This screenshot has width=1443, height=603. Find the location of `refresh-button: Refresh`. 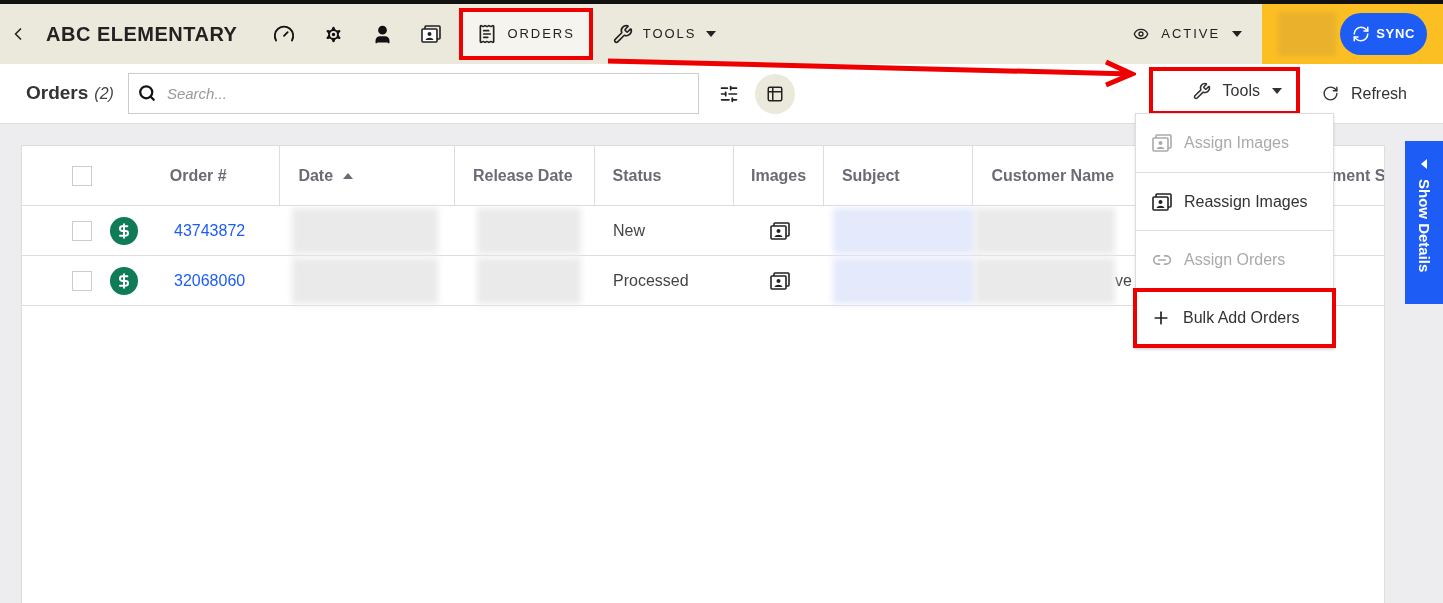

refresh-button: Refresh is located at coordinates (1364, 93).